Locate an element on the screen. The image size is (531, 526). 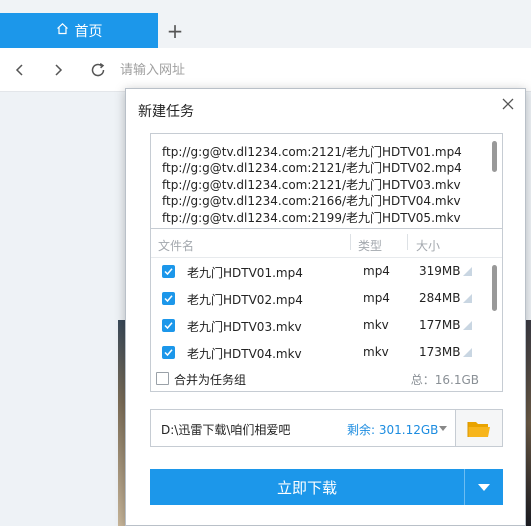
file-size: 319MB is located at coordinates (440, 271).